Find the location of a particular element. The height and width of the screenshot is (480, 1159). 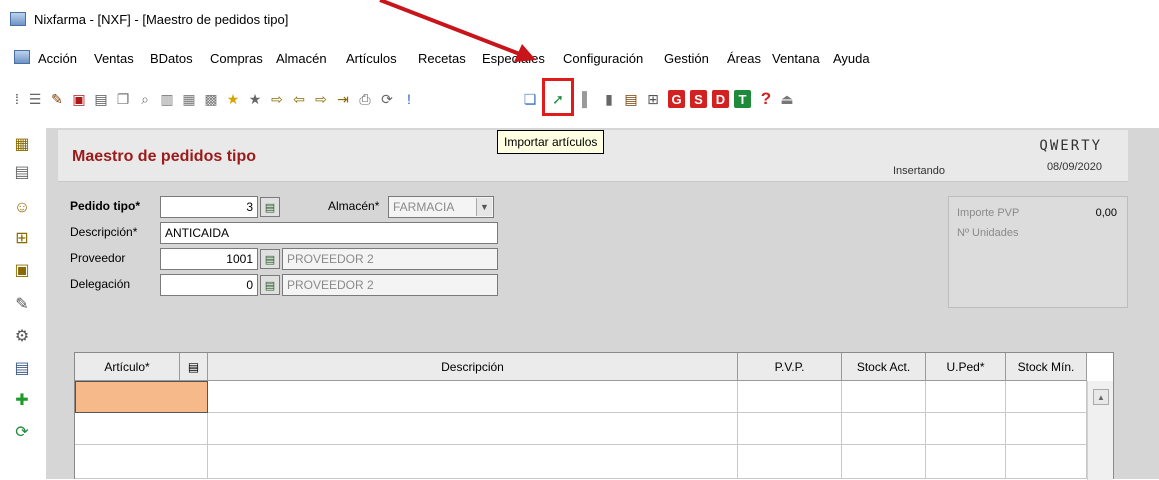

search-icon: ⌕ is located at coordinates (145, 99).